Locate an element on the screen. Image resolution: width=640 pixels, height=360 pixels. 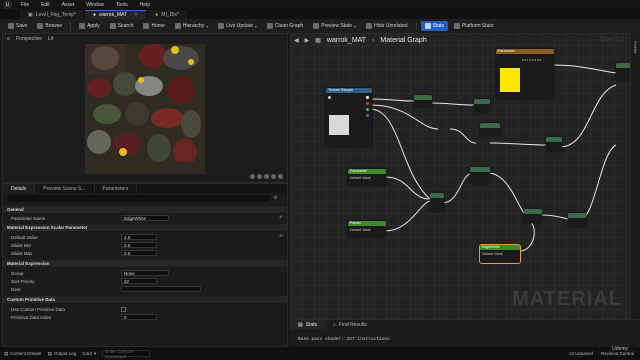
menu-tools: Tools is located at coordinates (122, 5).